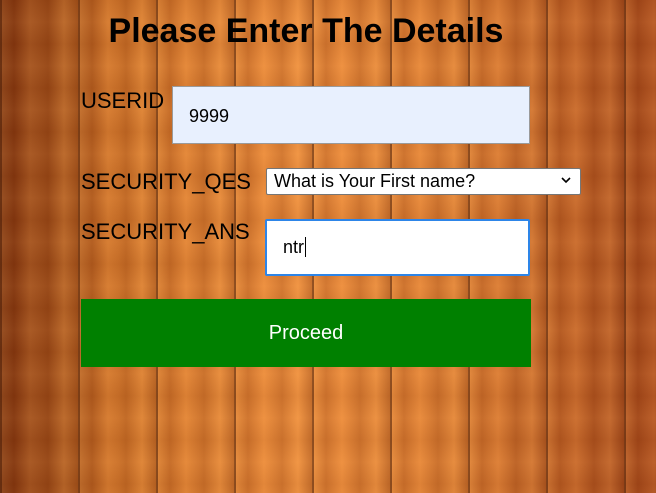  What do you see at coordinates (306, 333) in the screenshot?
I see `proceed-button: Proceed` at bounding box center [306, 333].